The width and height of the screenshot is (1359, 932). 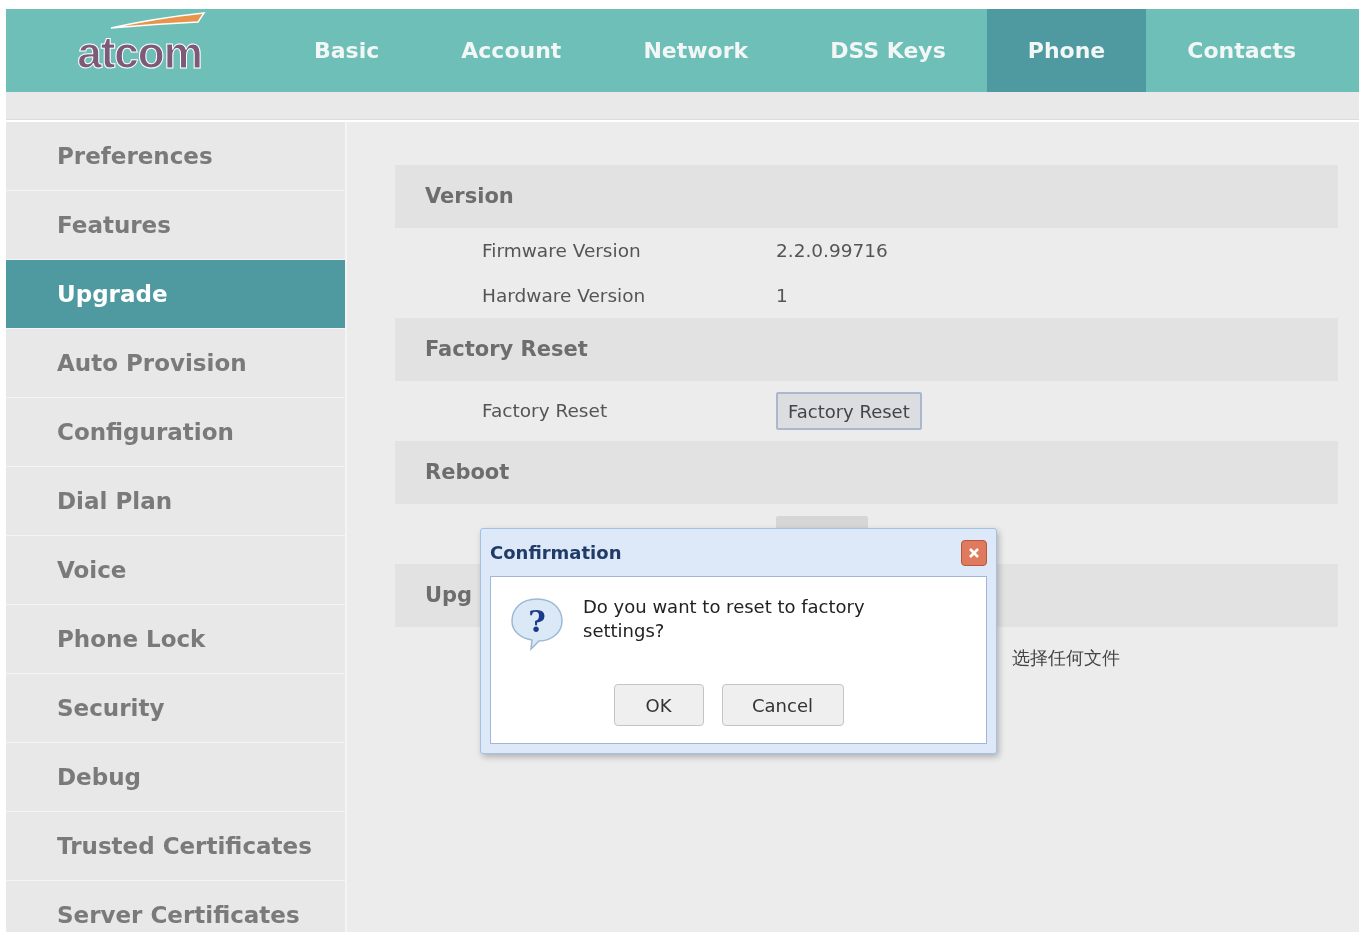 What do you see at coordinates (866, 349) in the screenshot?
I see `section-header: Factory Reset` at bounding box center [866, 349].